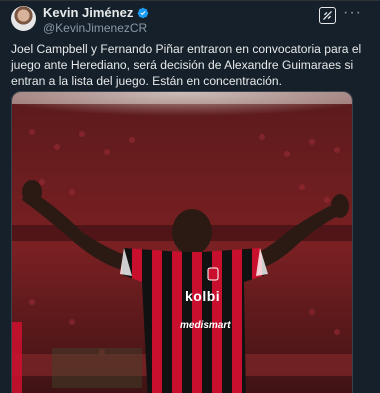  I want to click on avatar, so click(23, 18).